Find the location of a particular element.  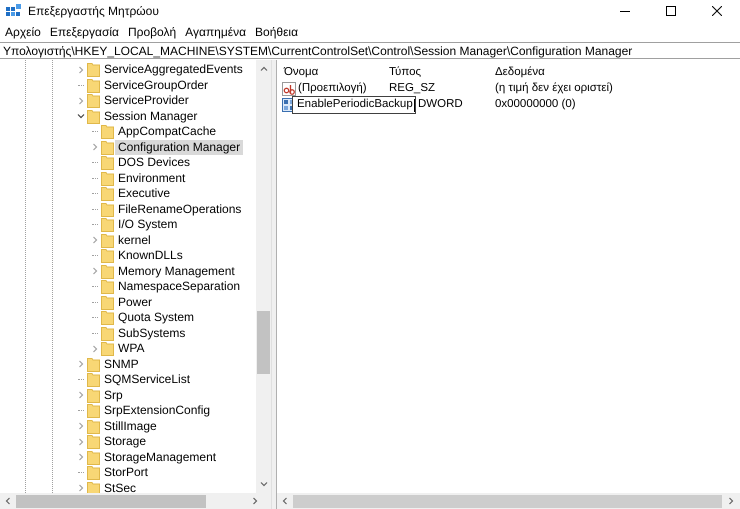

scroll-up-icon is located at coordinates (264, 69).